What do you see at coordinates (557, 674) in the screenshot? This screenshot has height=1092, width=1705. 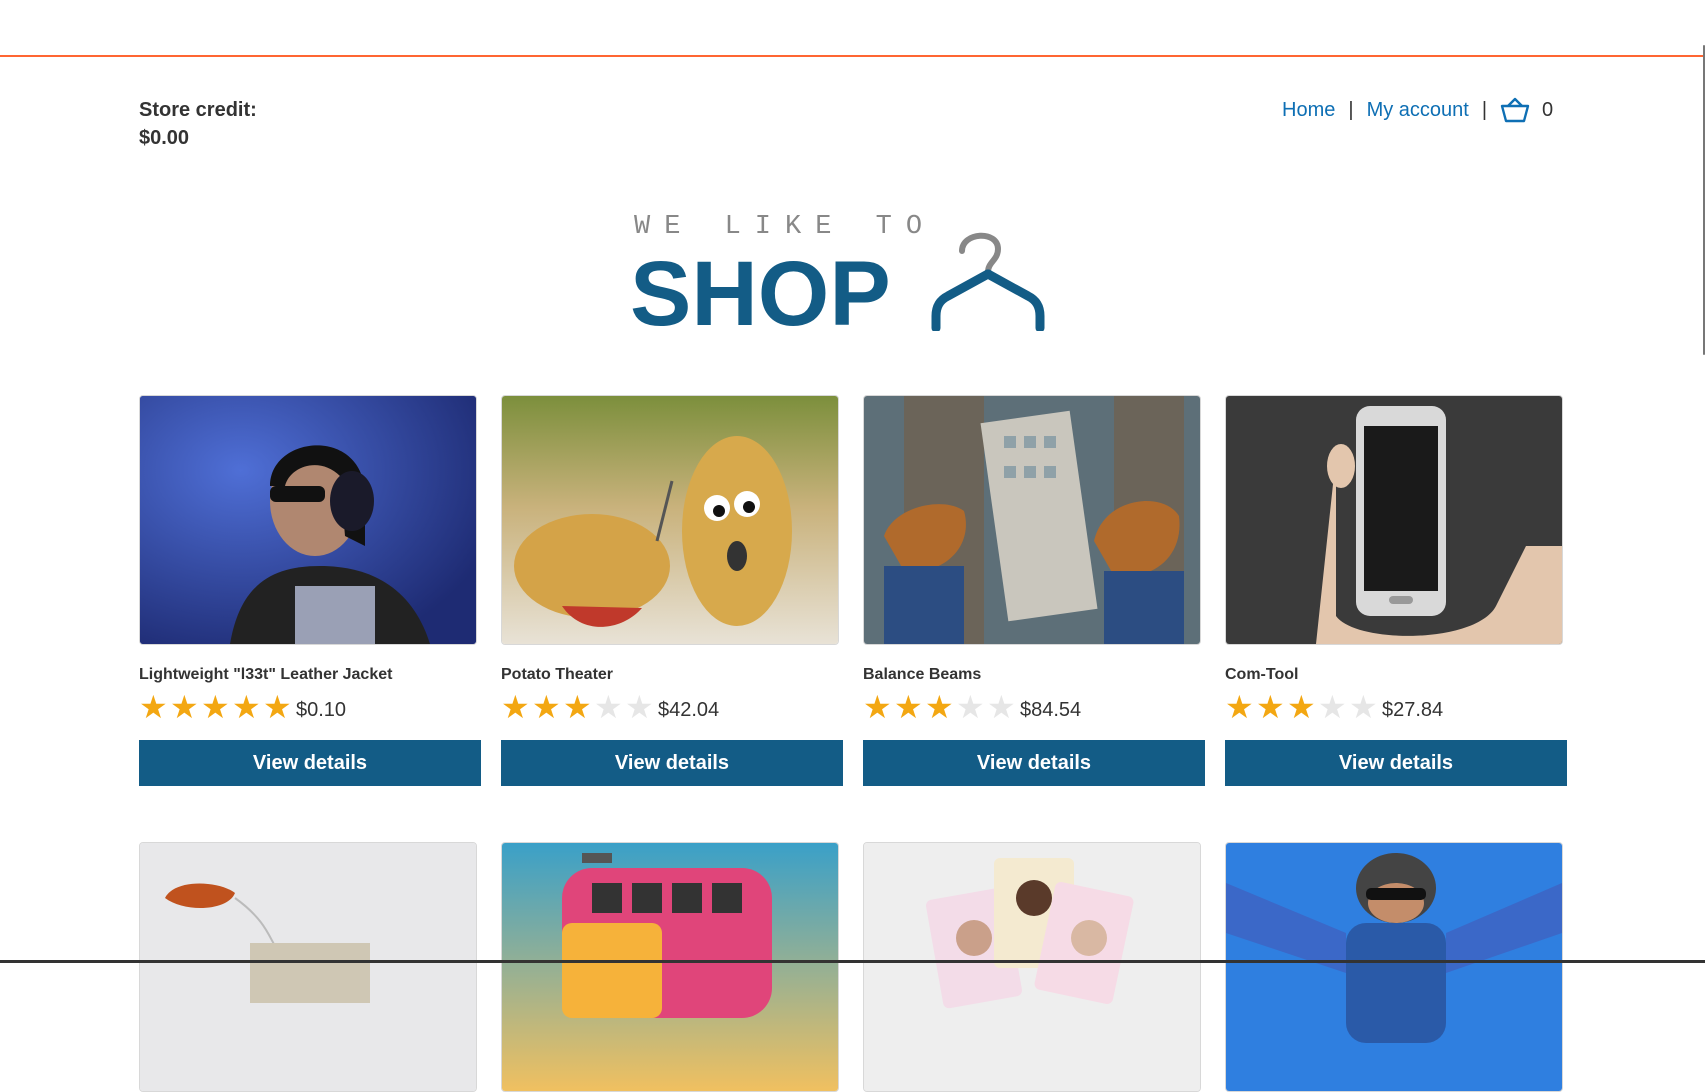 I see `product-title: Potato Theater` at bounding box center [557, 674].